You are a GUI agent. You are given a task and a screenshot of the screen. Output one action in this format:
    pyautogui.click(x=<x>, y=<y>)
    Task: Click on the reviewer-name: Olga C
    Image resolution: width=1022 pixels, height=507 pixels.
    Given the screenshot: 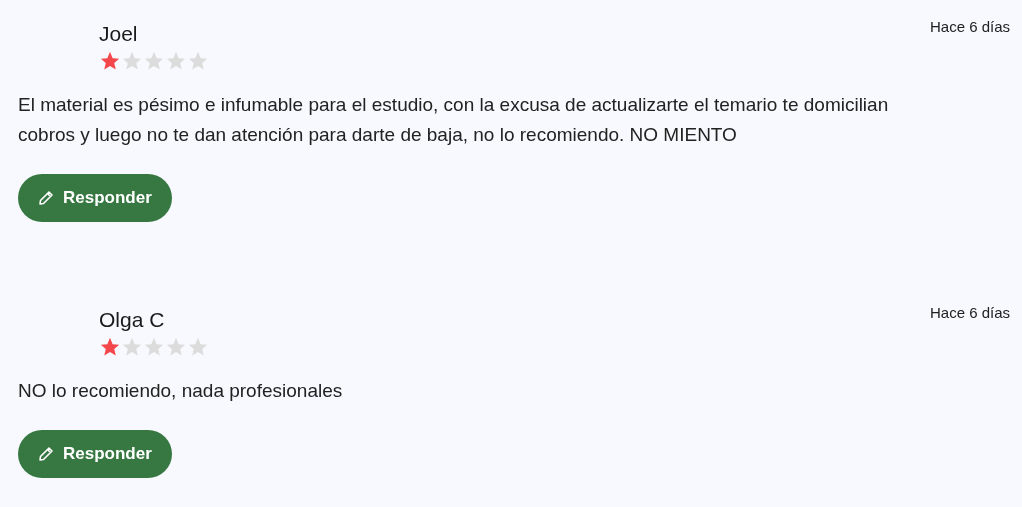 What is the action you would take?
    pyautogui.click(x=132, y=320)
    